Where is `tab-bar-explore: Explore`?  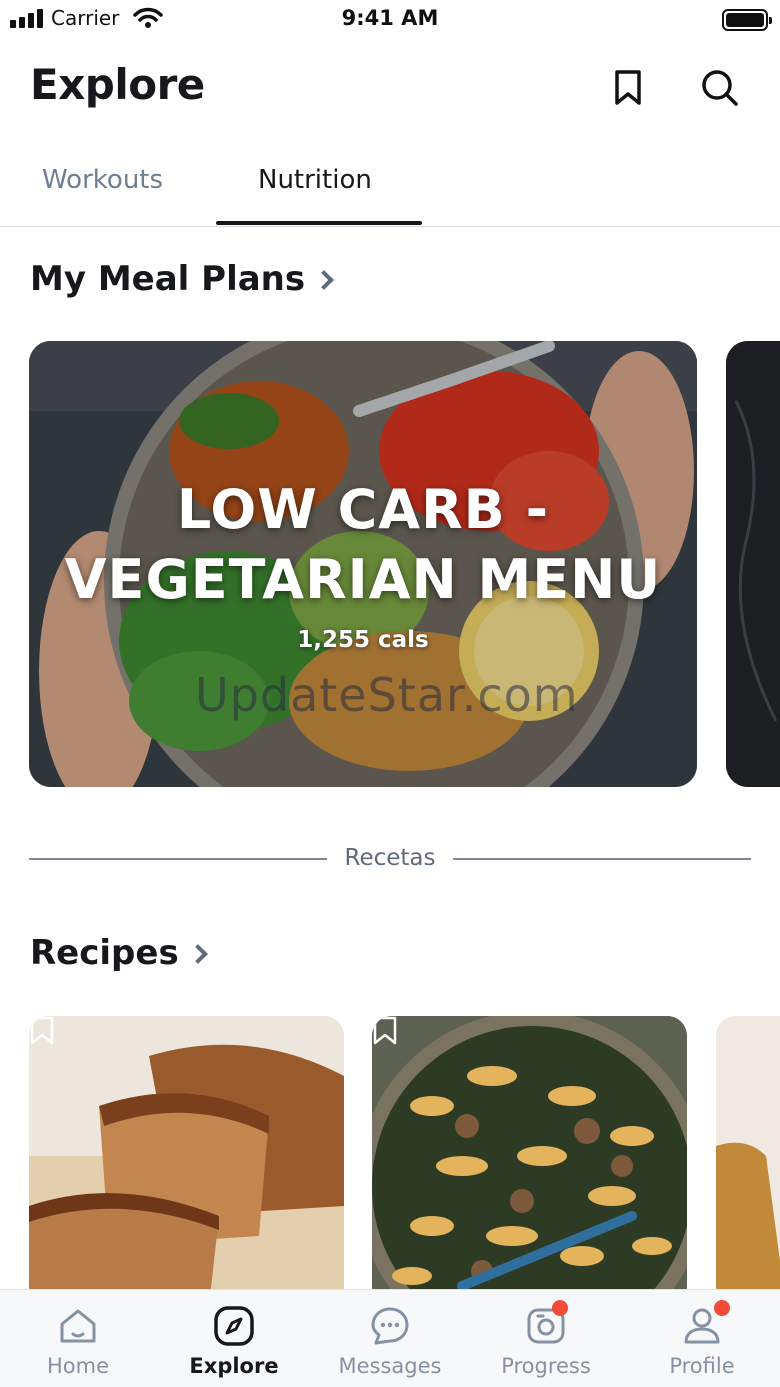
tab-bar-explore: Explore is located at coordinates (234, 1338).